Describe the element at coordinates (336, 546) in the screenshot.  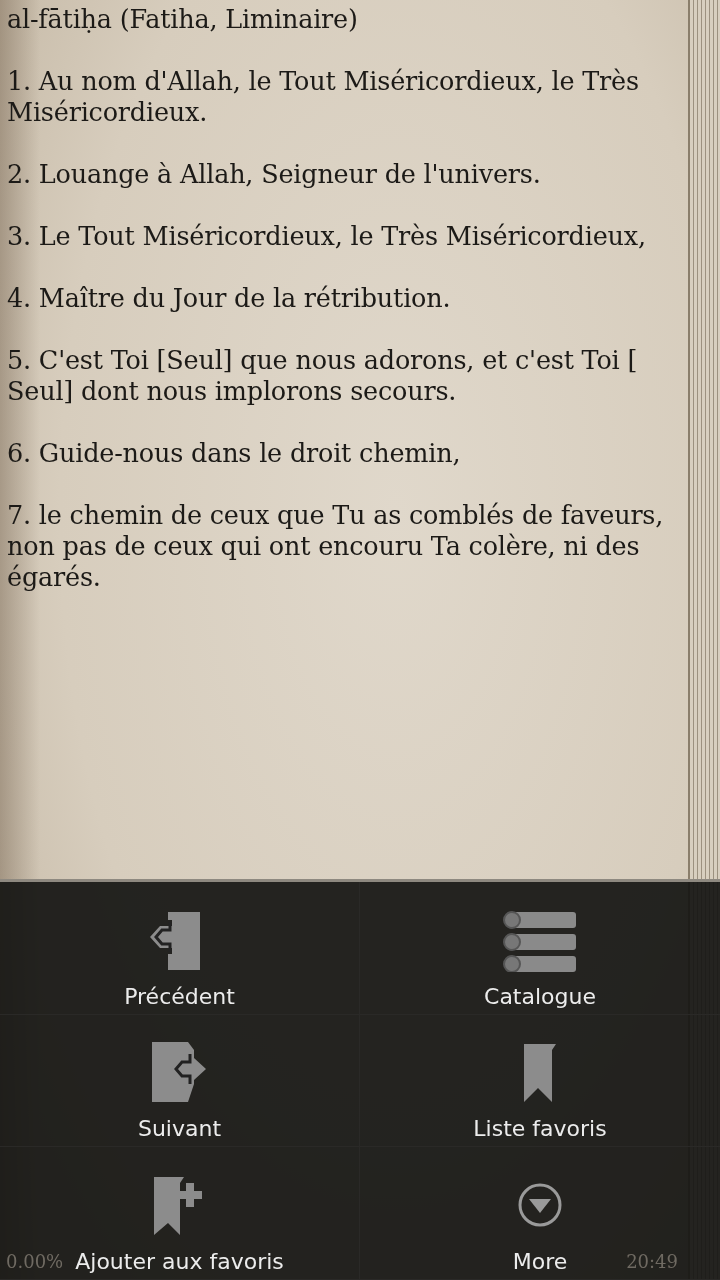
I see `verse-text: 7. le chemin de ceux que Tu as comblés de faveurs, non pas de ceux qui ont encouru Ta colère, ni des égarés.` at that location.